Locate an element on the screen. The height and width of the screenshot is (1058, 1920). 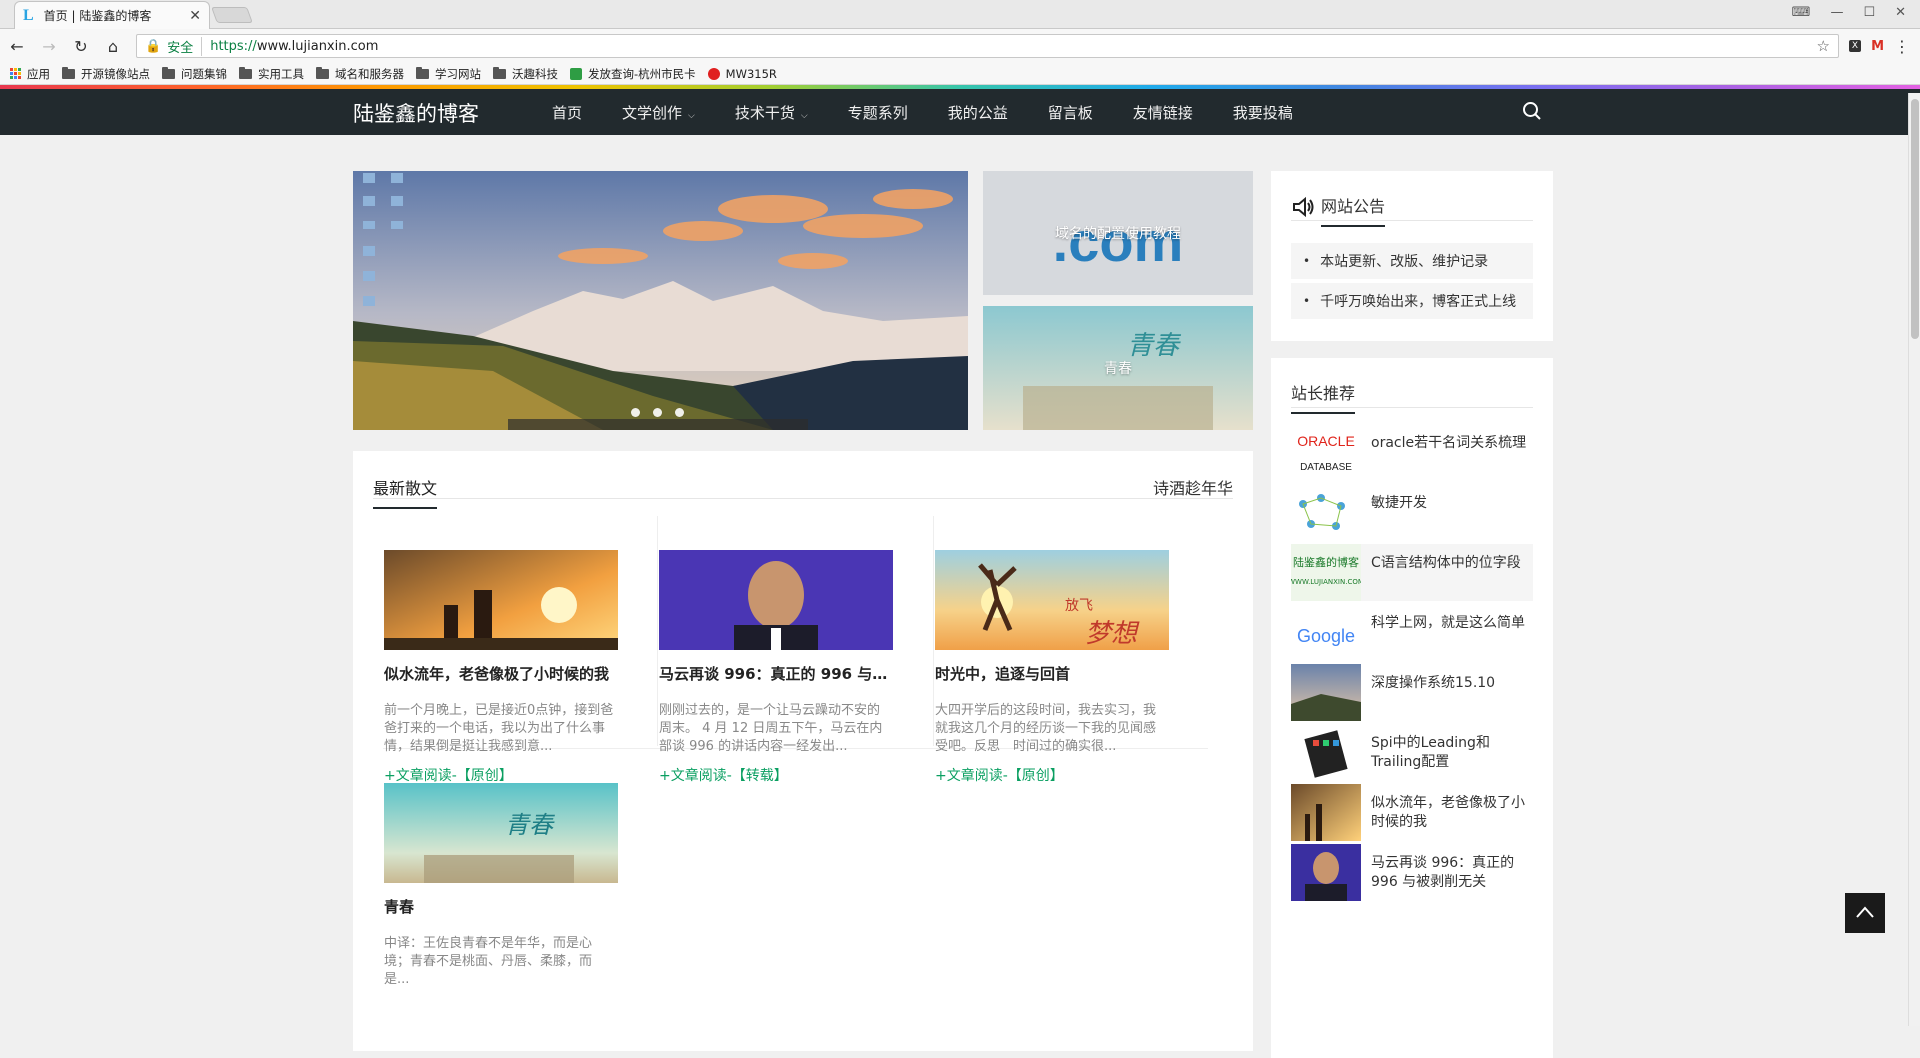
rec-item: ORACLE DATABASE oracle若干名词关系梳理 is located at coordinates (1412, 452).